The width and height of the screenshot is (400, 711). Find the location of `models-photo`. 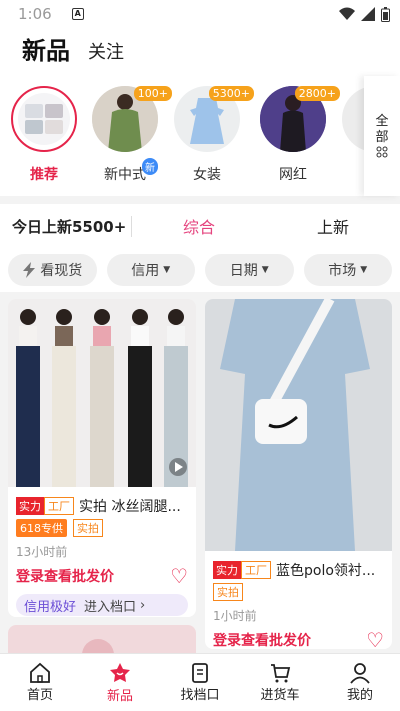

models-photo is located at coordinates (102, 393).